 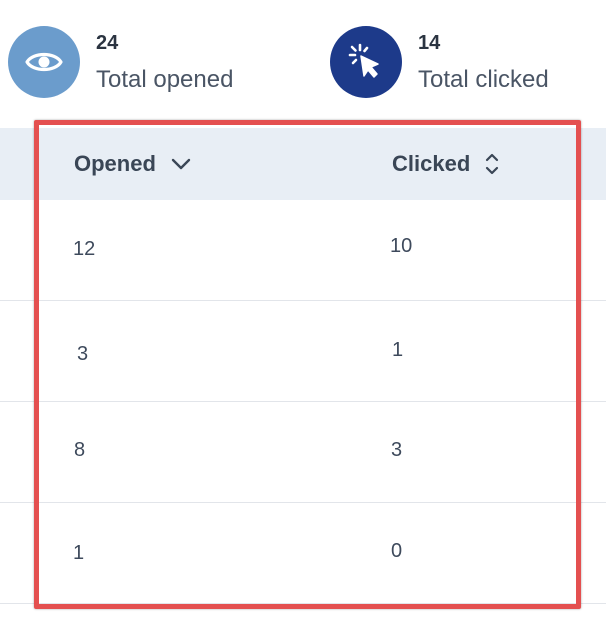 I want to click on cell-clicked: 3, so click(x=397, y=450).